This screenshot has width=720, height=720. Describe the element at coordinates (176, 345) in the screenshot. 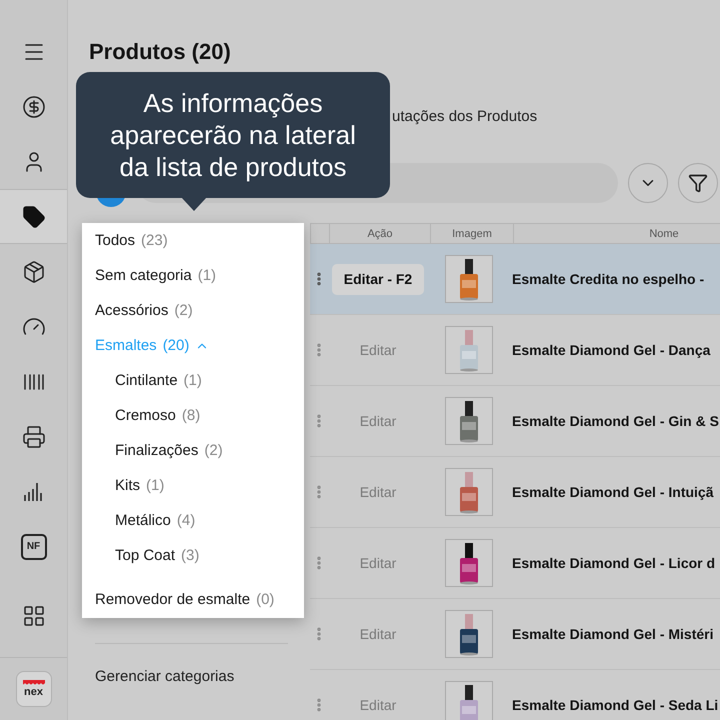

I see `category-count: (20)` at that location.